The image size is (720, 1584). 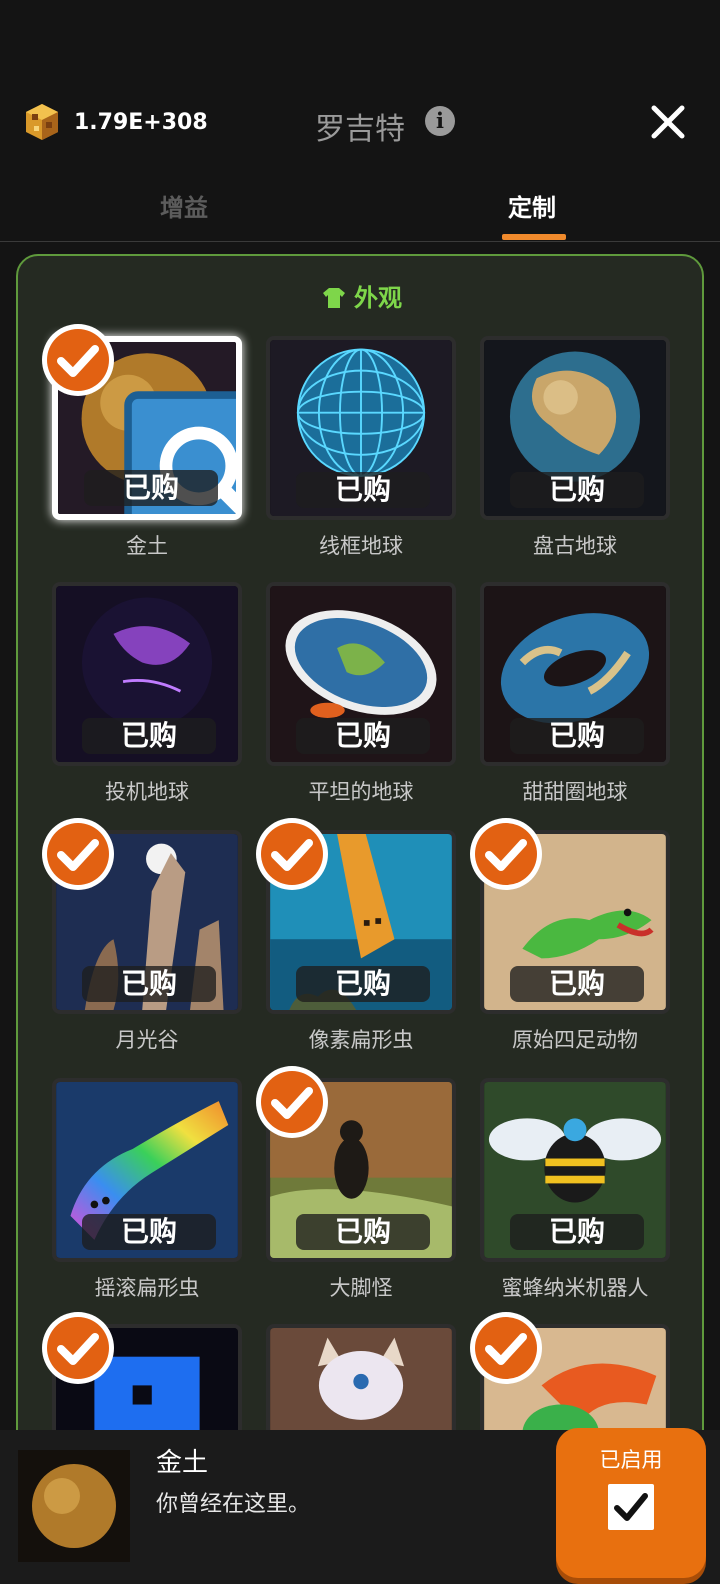 I want to click on skin-name: 摇滚扁形虫, so click(x=147, y=1288).